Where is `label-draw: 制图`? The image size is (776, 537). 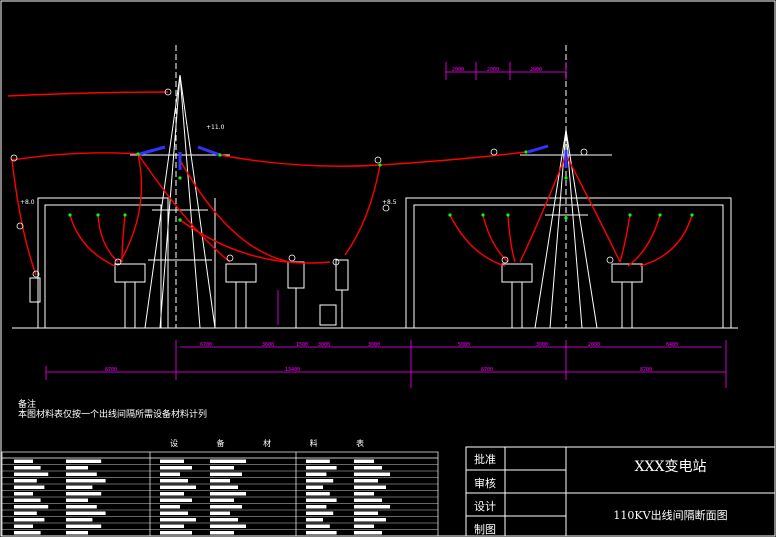
label-draw: 制图 is located at coordinates (485, 529).